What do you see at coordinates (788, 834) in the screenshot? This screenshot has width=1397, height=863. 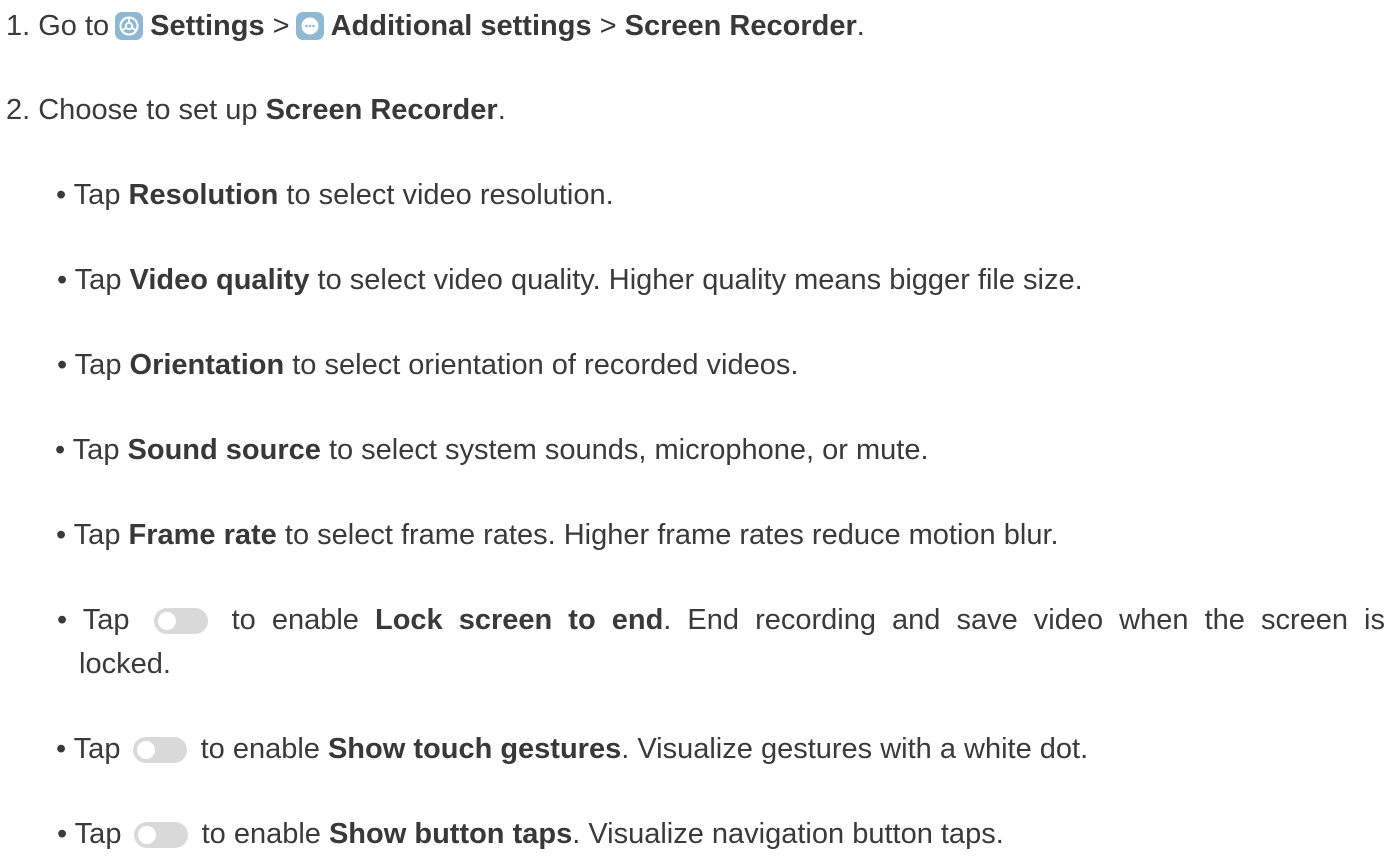 I see `bullet-text: . Visualize navigation button taps.` at bounding box center [788, 834].